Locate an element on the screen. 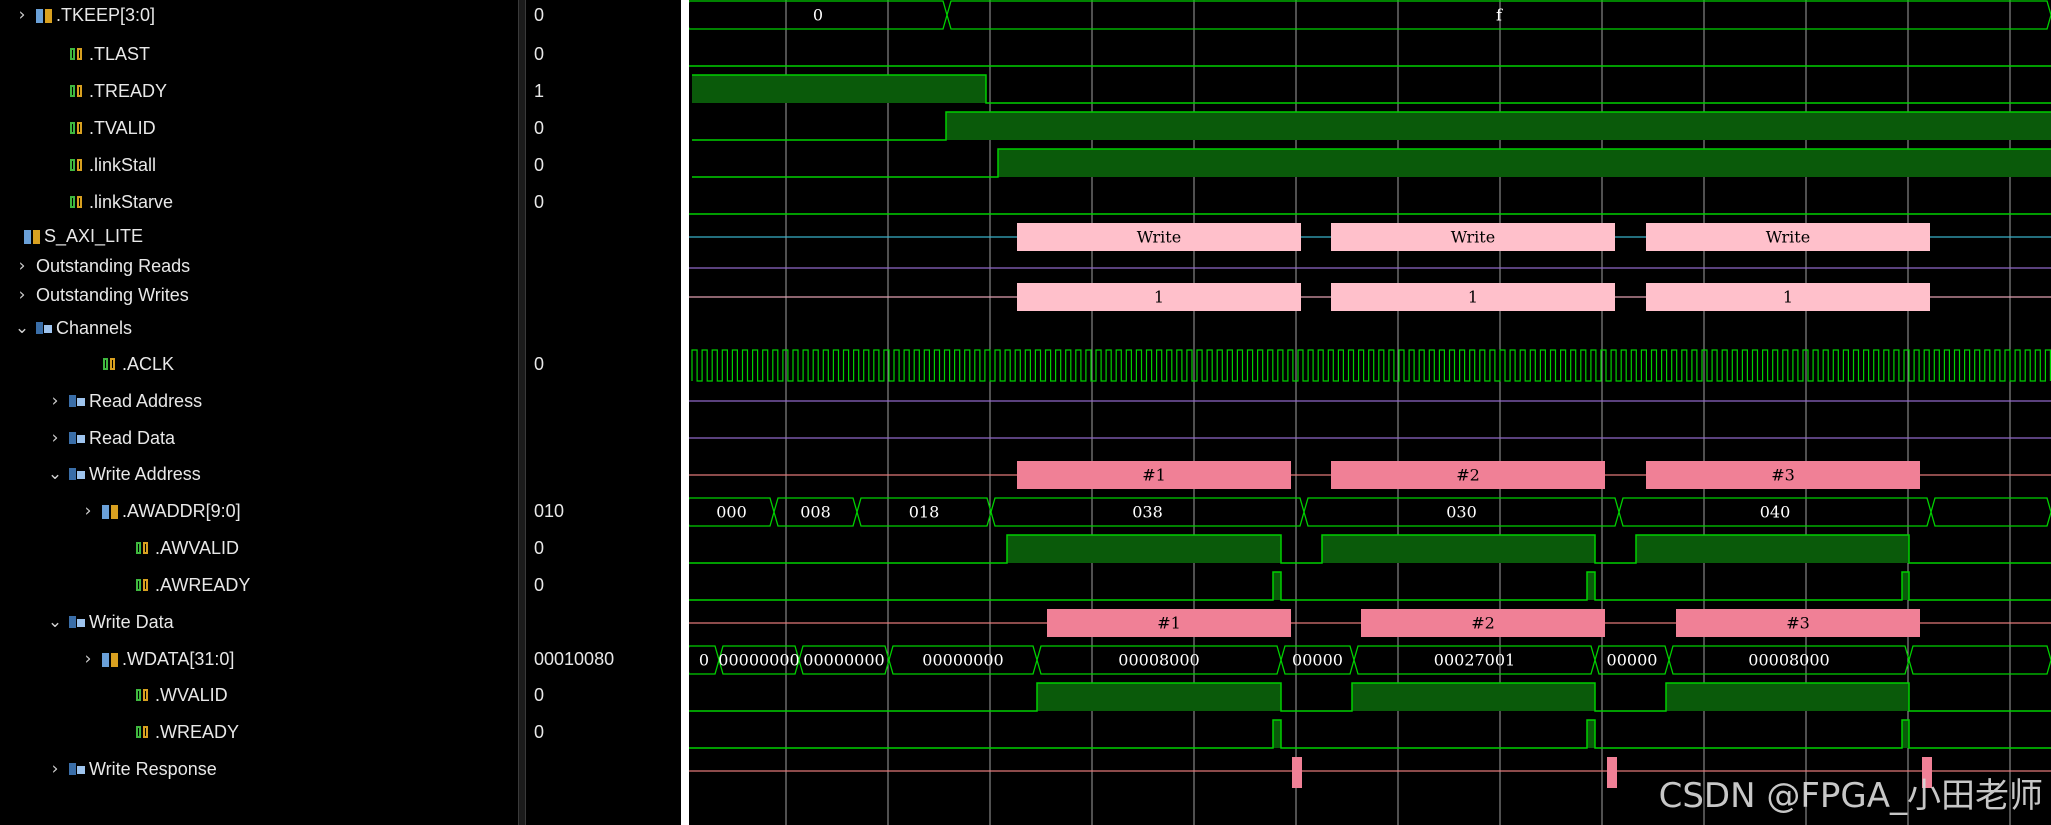 The height and width of the screenshot is (825, 2051). signal-value-panel: 0 0 1 0 0 0 0 010 0 0 00010080 0 0 is located at coordinates (603, 412).